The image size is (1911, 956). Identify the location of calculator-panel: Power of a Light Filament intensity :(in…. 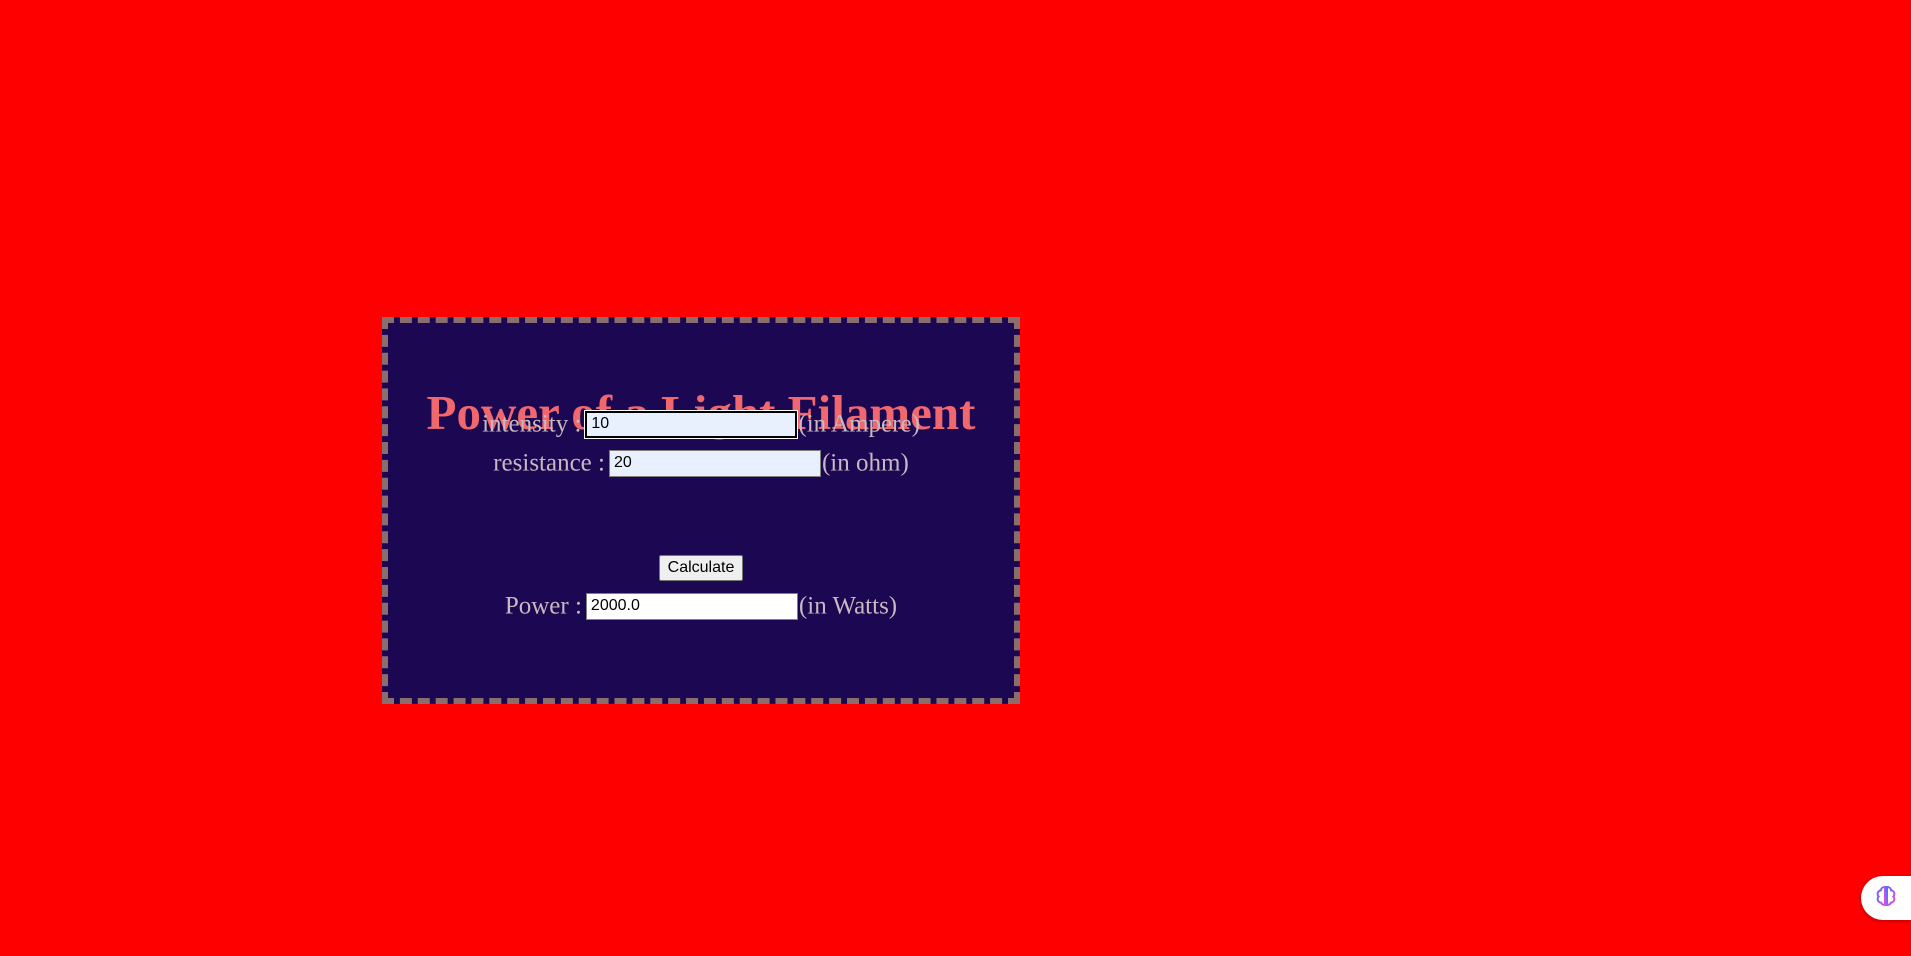
(701, 510).